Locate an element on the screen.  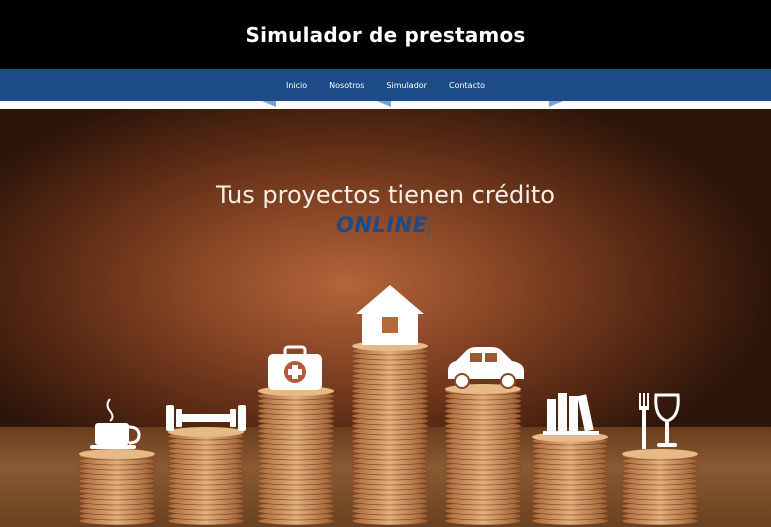
fork-wine-icon is located at coordinates (659, 421).